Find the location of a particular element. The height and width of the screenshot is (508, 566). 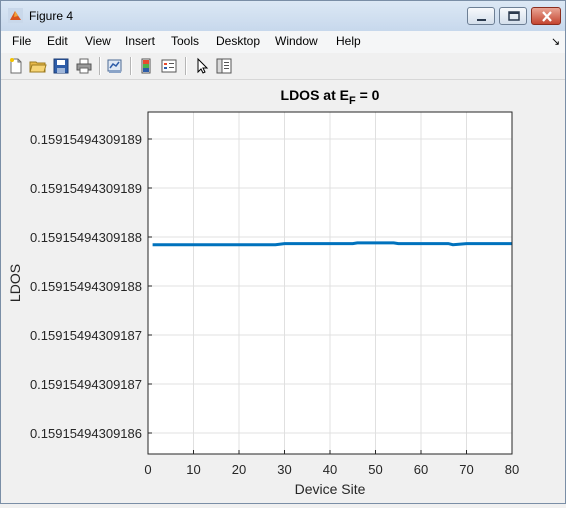

matlab-icon is located at coordinates (15, 15).